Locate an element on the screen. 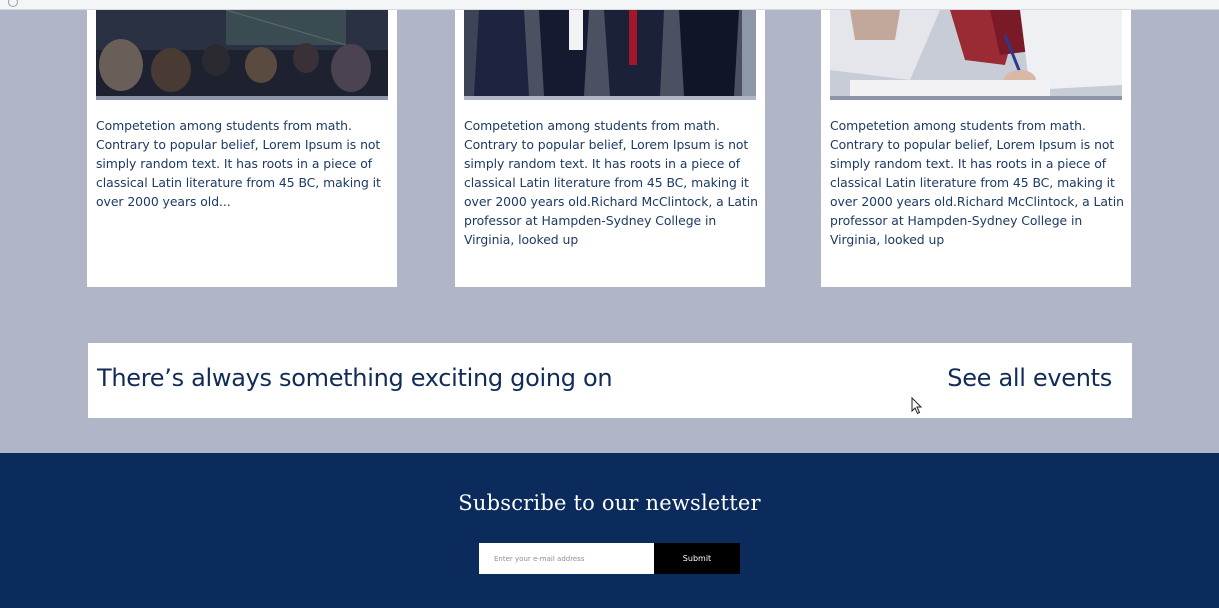 The width and height of the screenshot is (1219, 608). card-image-classroom is located at coordinates (242, 55).